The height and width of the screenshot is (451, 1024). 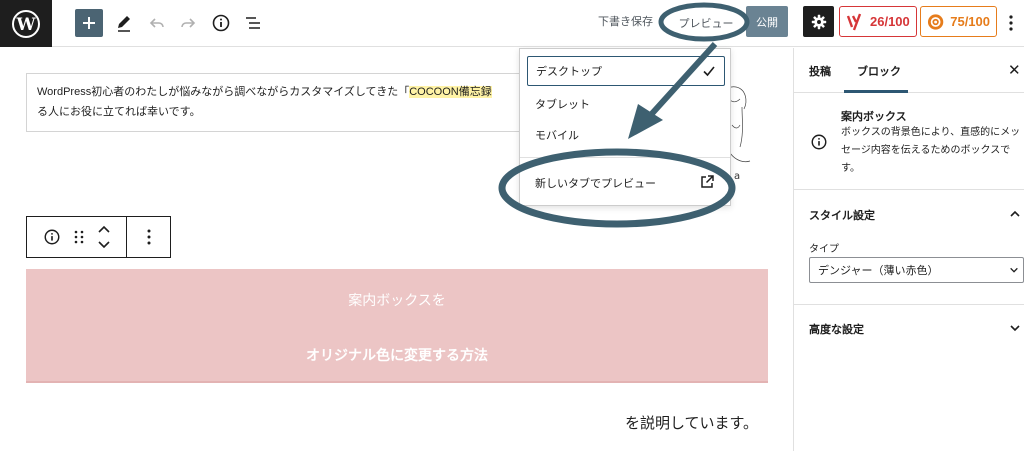 What do you see at coordinates (879, 71) in the screenshot?
I see `tab-block: ブロック` at bounding box center [879, 71].